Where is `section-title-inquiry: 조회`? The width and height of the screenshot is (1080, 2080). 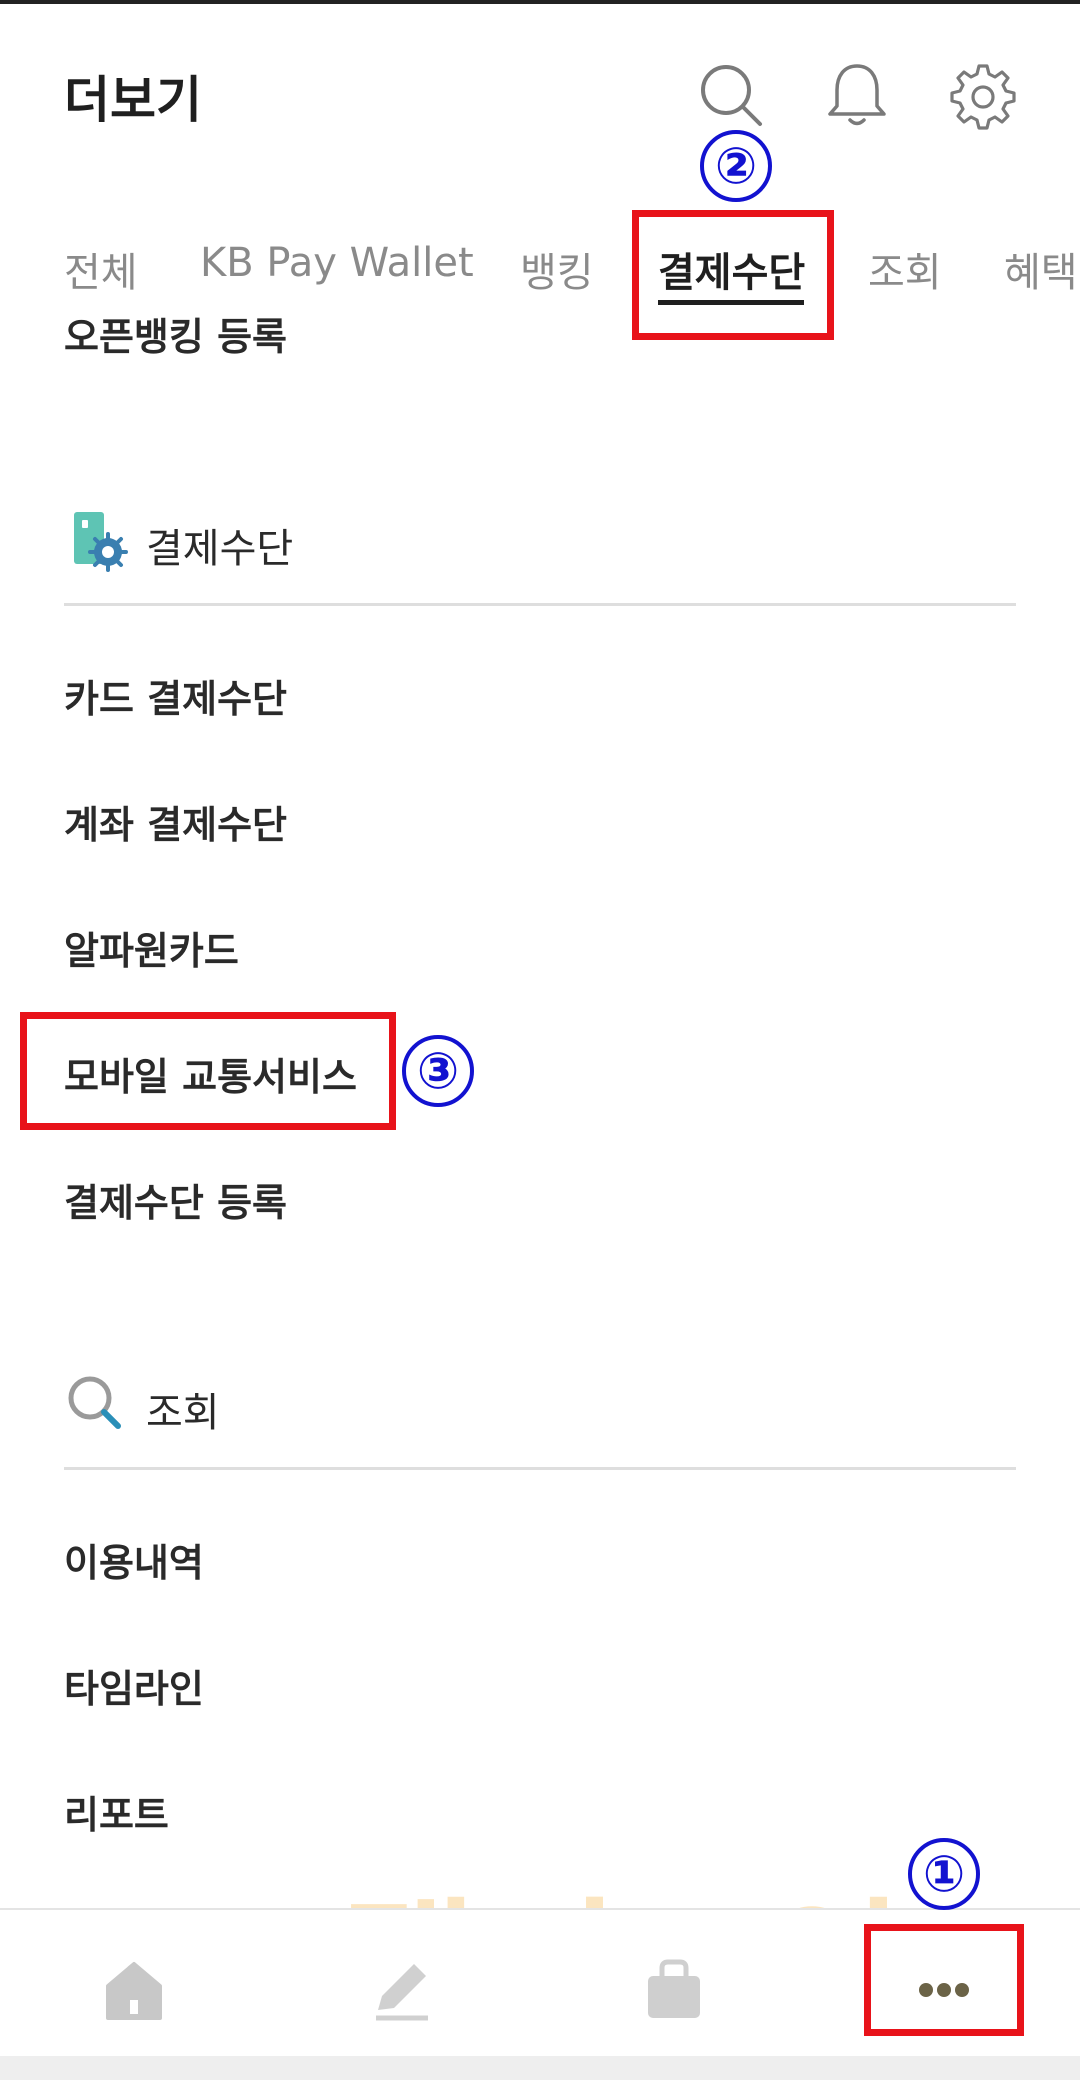 section-title-inquiry: 조회 is located at coordinates (183, 1413).